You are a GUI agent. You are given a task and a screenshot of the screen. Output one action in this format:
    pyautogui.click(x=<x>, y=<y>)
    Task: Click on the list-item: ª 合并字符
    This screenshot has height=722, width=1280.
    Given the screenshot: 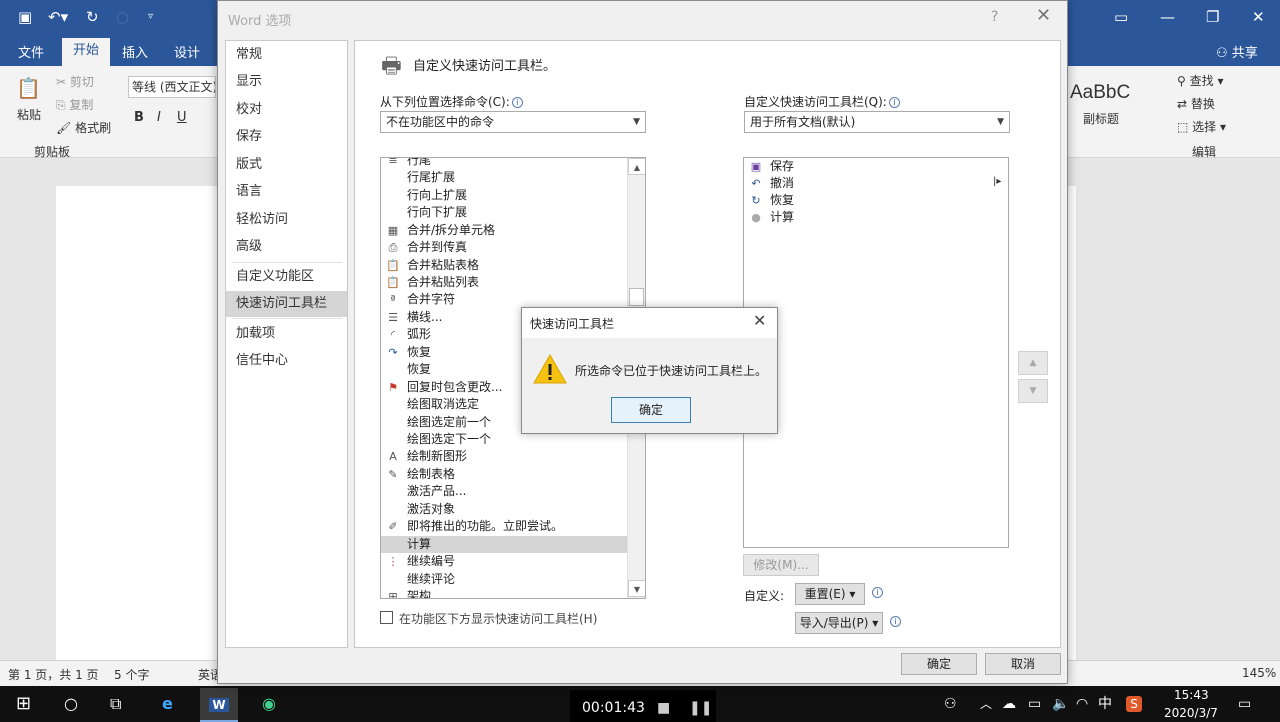 What is the action you would take?
    pyautogui.click(x=504, y=299)
    